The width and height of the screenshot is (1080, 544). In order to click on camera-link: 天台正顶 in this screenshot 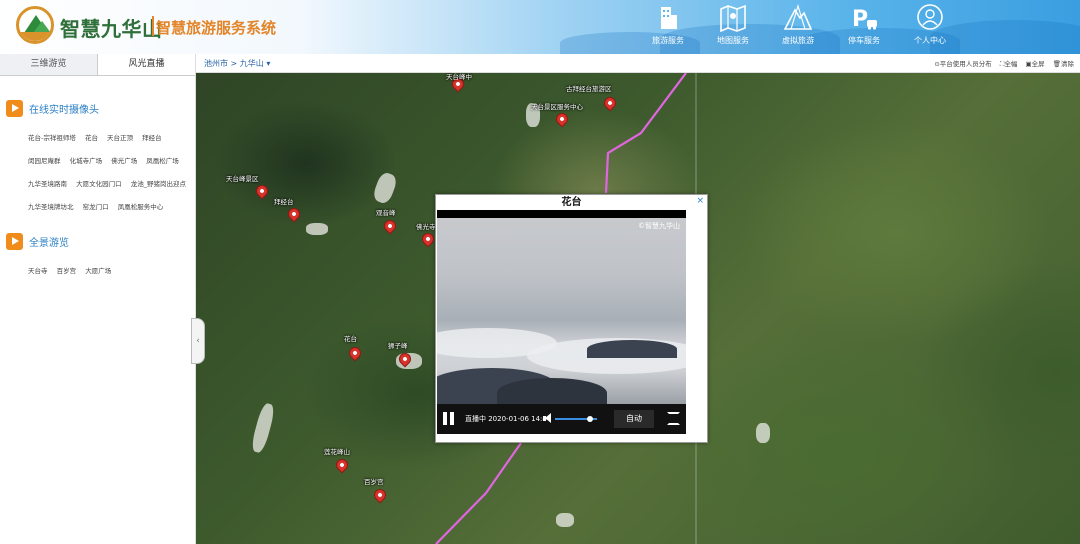, I will do `click(120, 137)`.